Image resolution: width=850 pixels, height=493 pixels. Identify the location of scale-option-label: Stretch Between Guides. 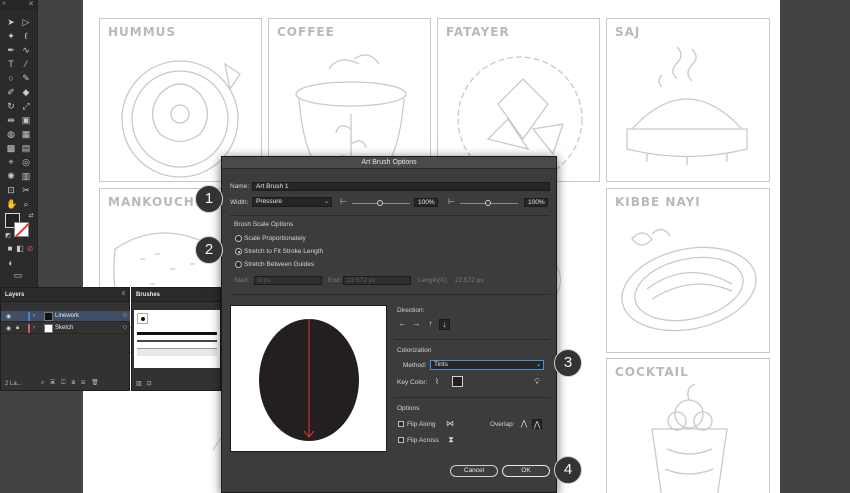
(279, 264).